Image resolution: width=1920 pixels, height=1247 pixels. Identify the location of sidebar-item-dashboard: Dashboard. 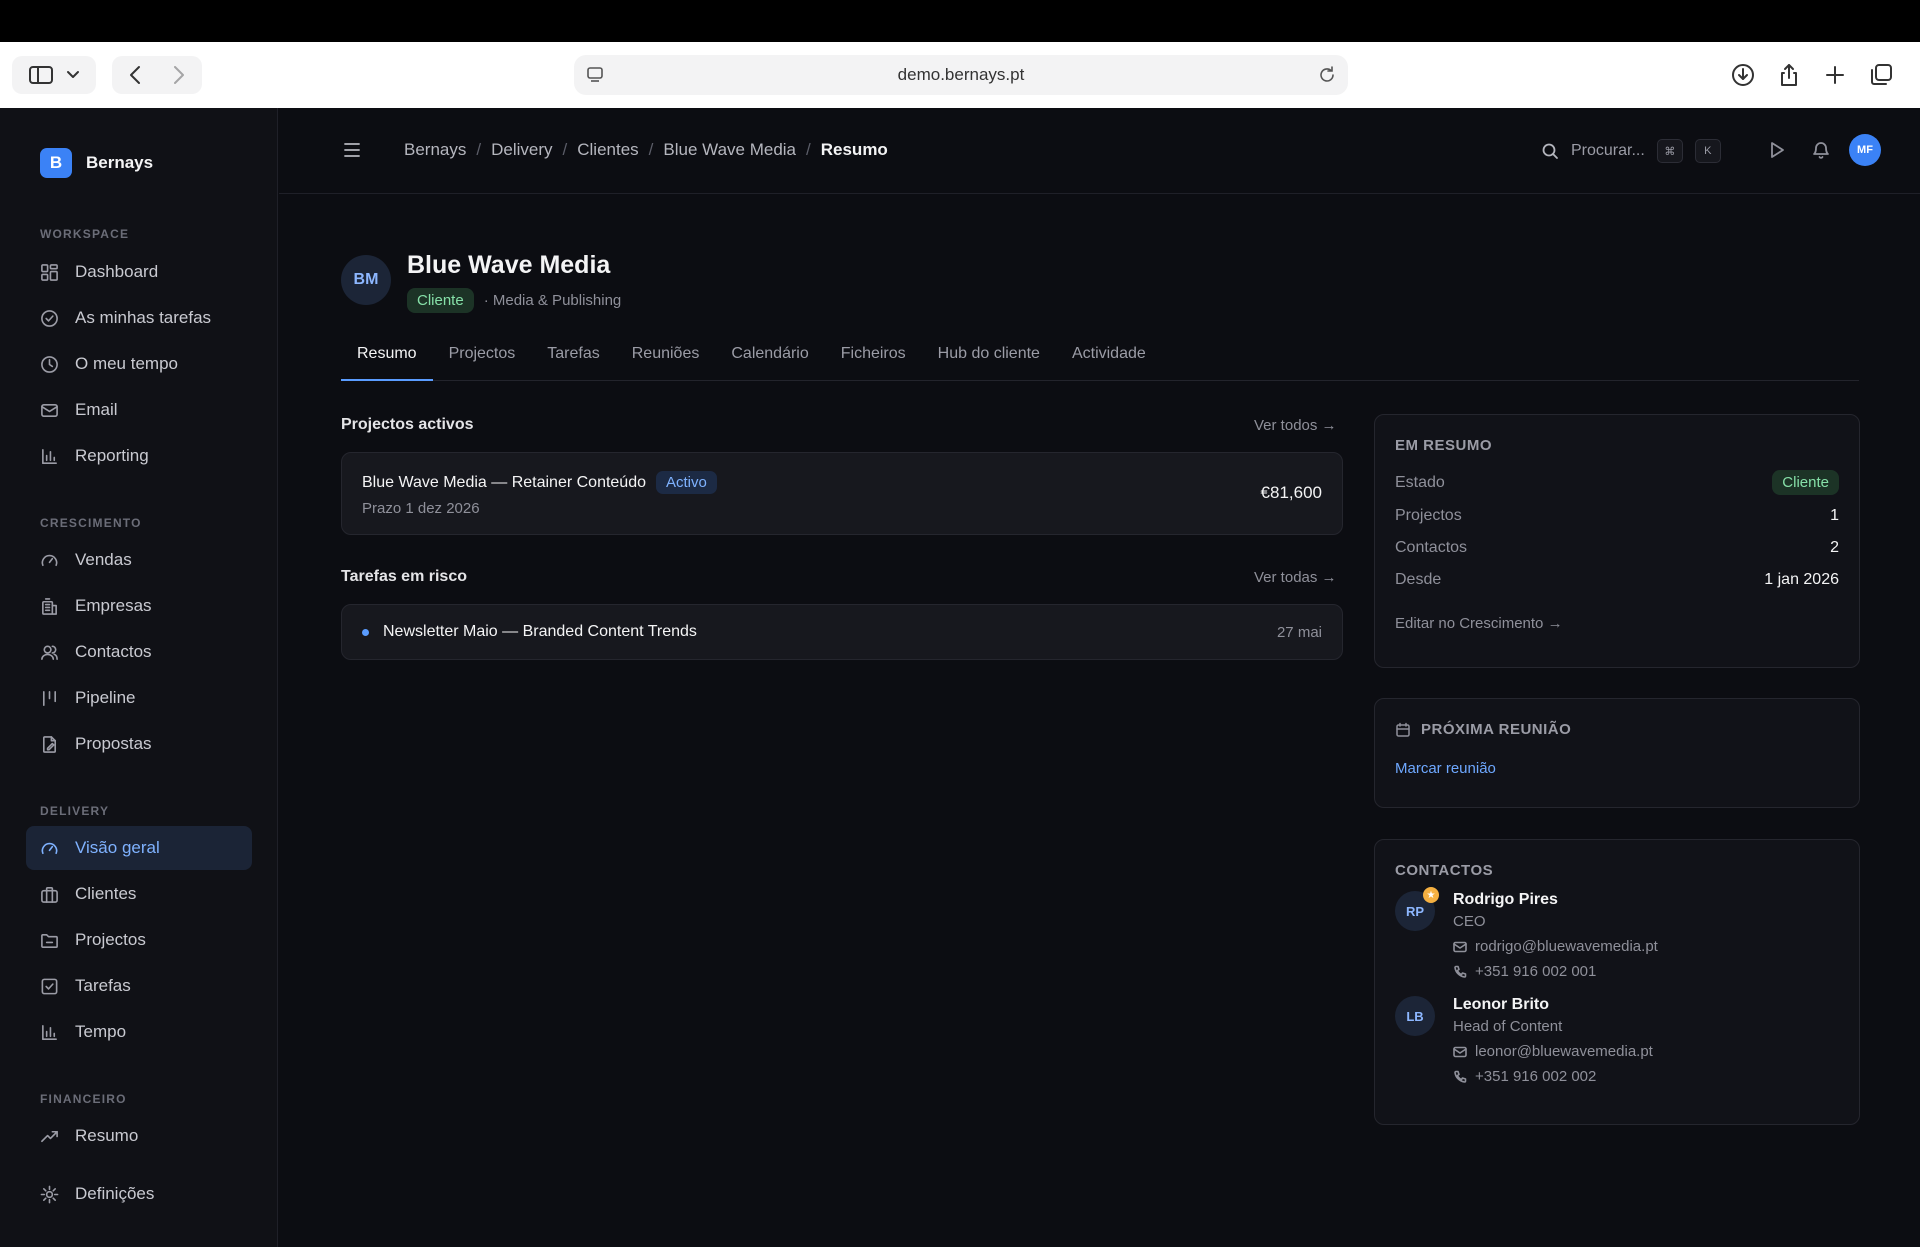
(139, 272).